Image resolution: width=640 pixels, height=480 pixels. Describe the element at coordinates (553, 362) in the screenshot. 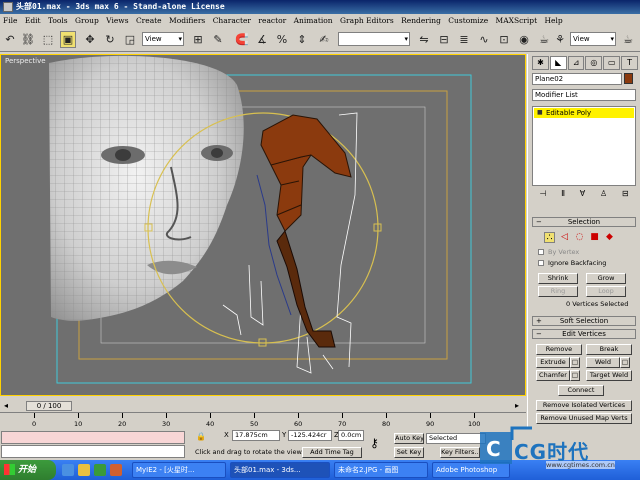

I see `extrude-button: Extrude` at that location.